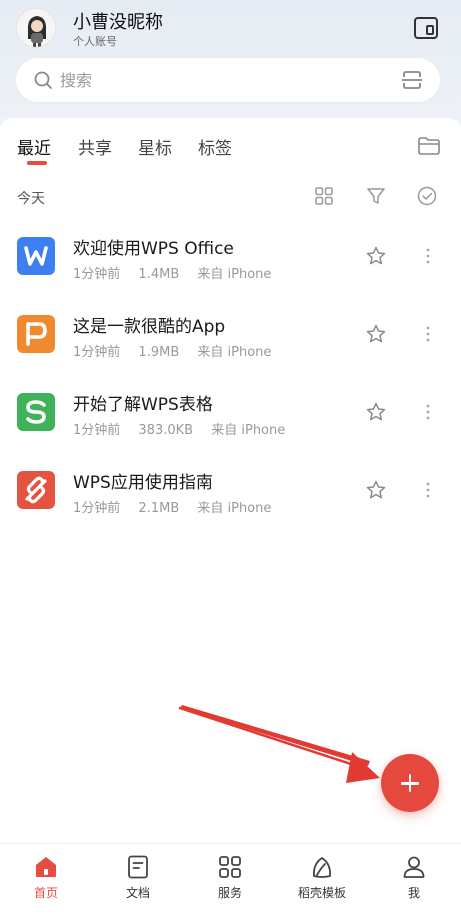 The height and width of the screenshot is (923, 461). I want to click on scan-icon, so click(412, 80).